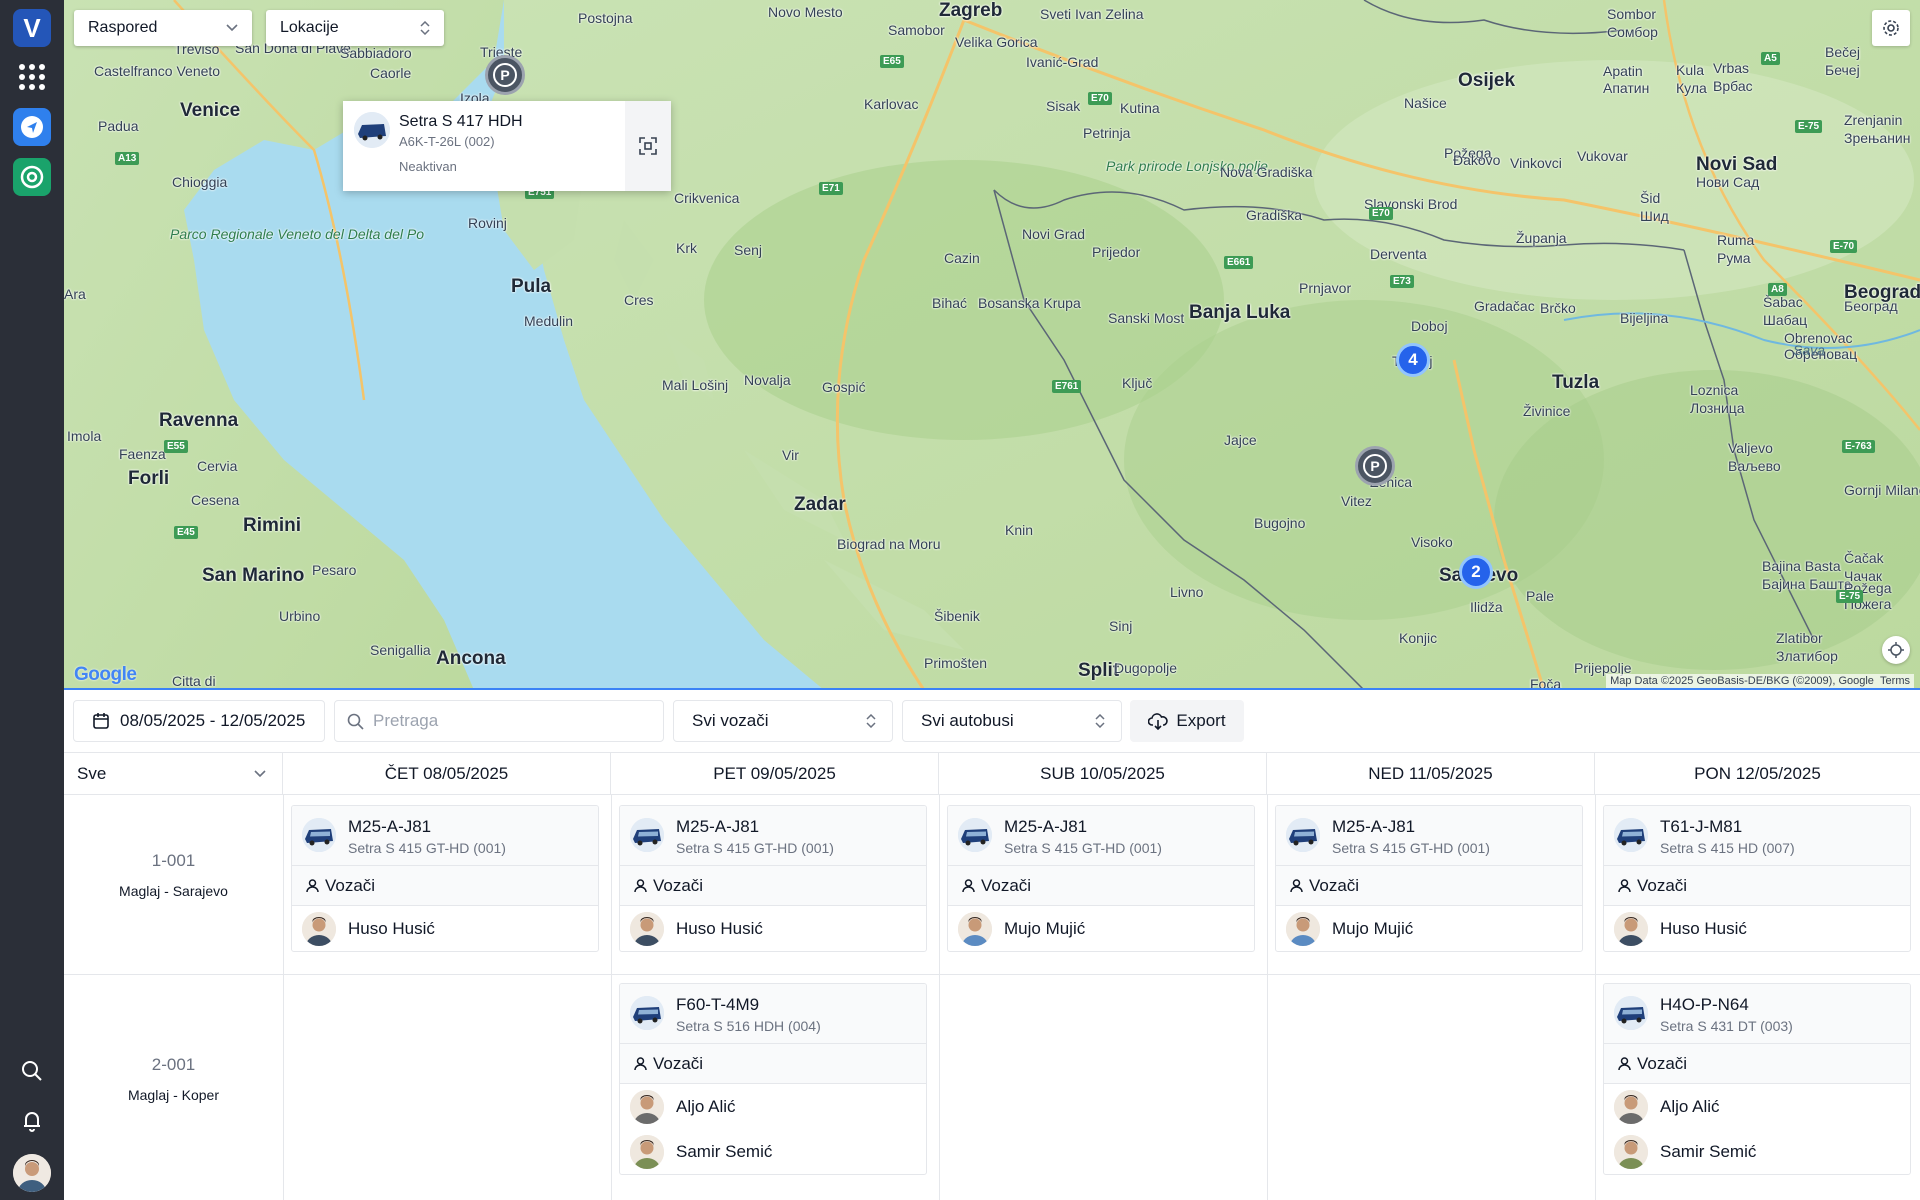  What do you see at coordinates (1842, 70) in the screenshot?
I see `map-place-label: Бечеј` at bounding box center [1842, 70].